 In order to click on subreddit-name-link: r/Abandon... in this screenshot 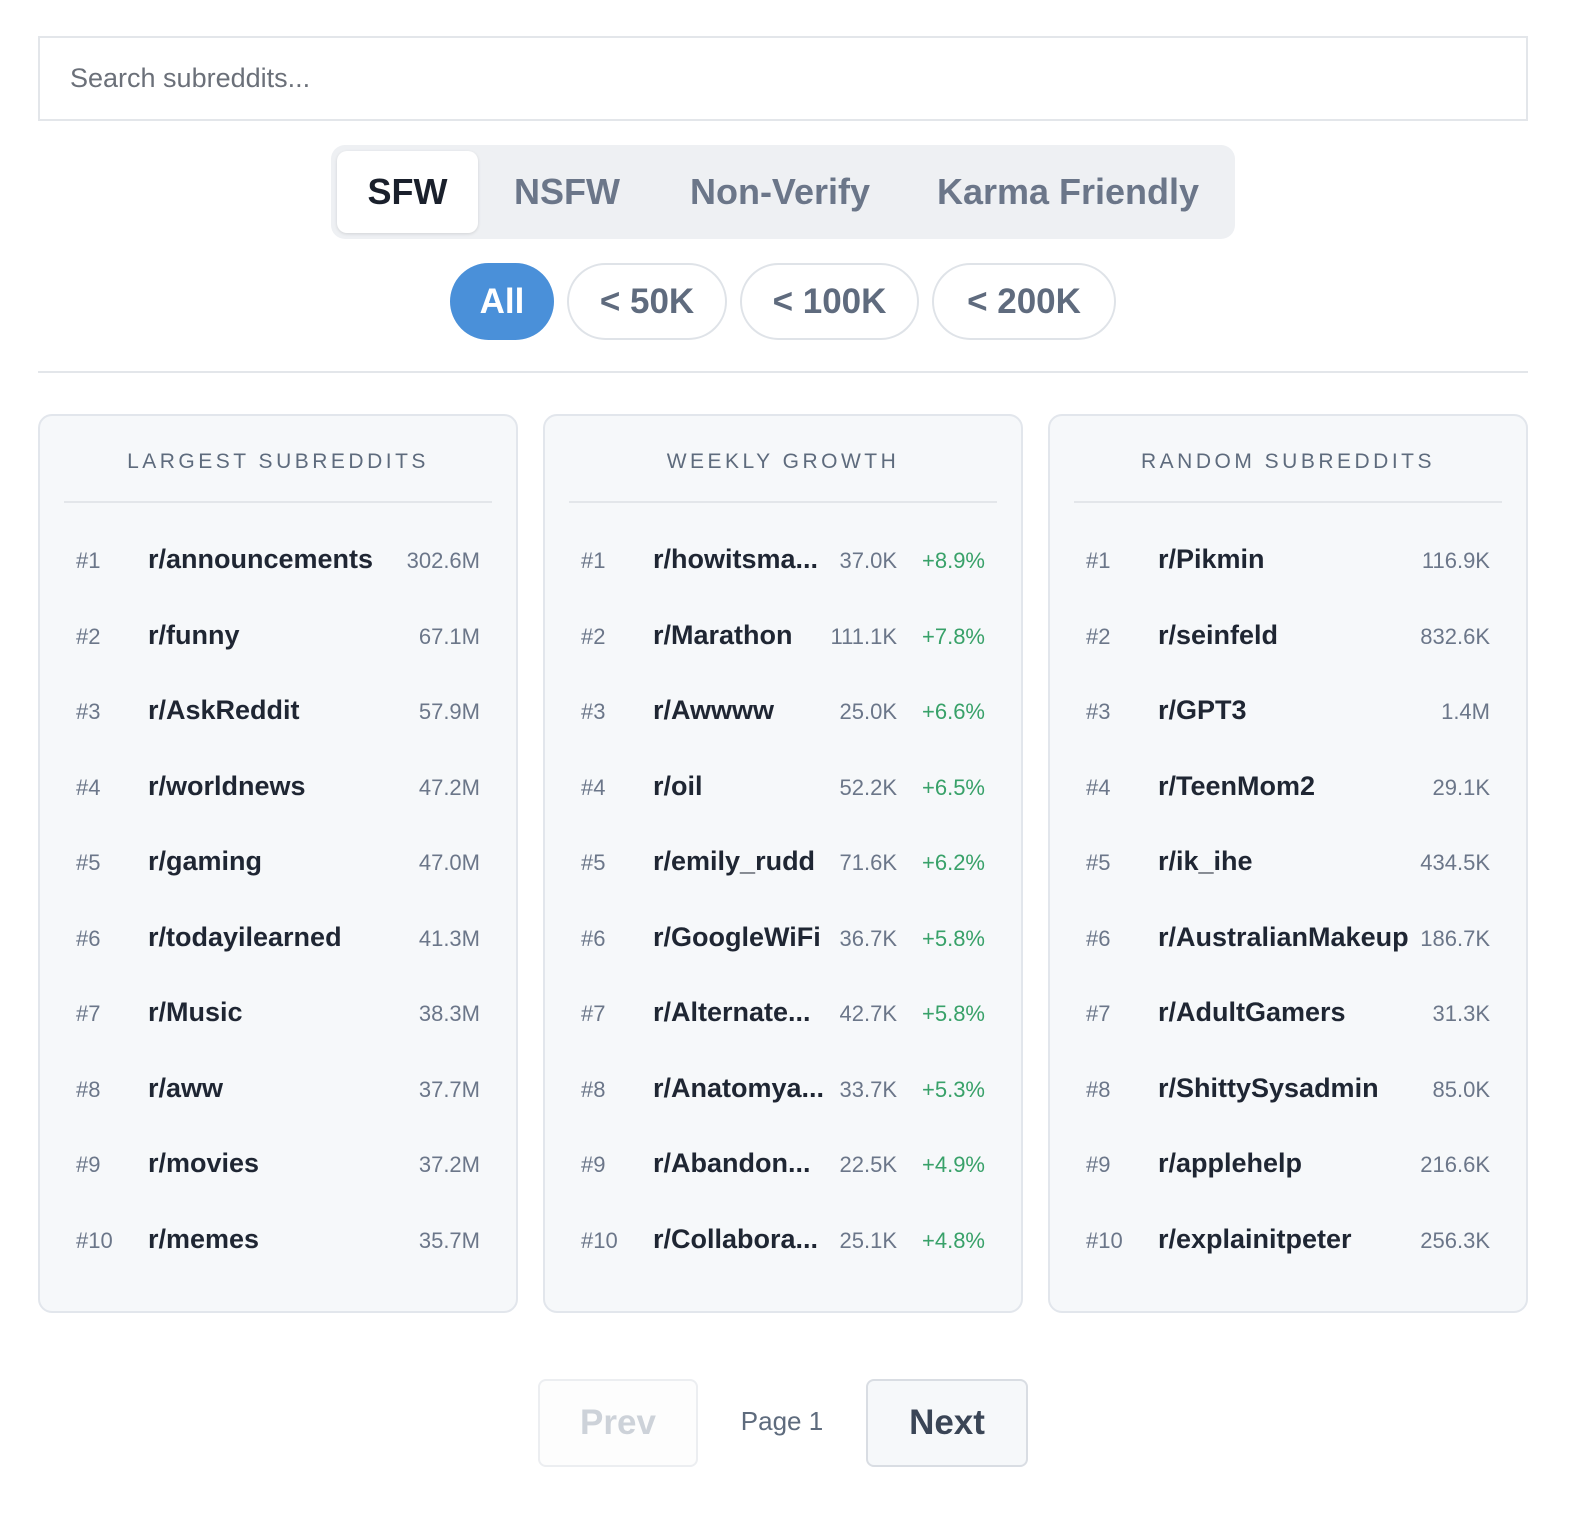, I will do `click(732, 1163)`.